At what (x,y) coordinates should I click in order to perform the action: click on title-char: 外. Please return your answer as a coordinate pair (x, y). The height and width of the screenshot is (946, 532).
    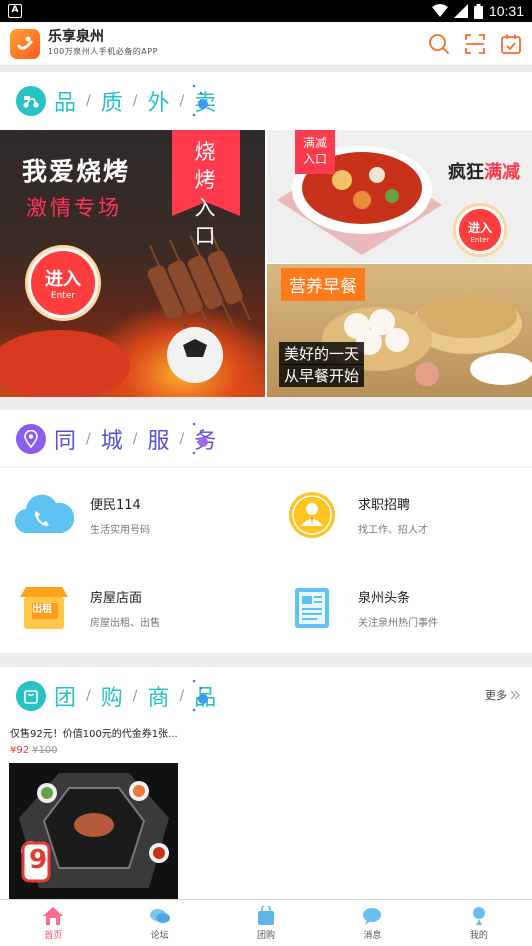
    Looking at the image, I should click on (160, 103).